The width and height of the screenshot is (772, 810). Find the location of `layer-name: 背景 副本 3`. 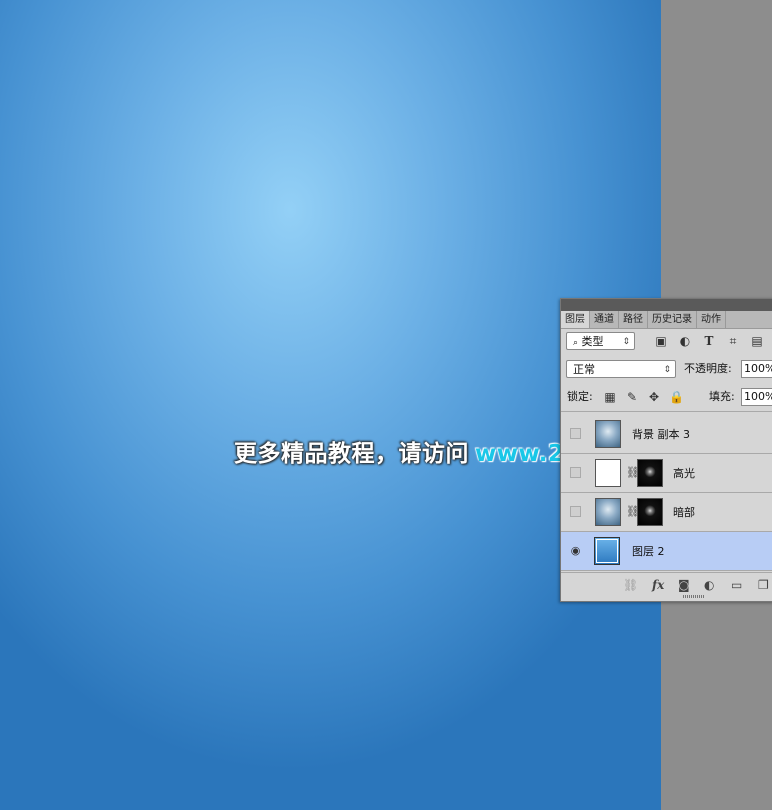

layer-name: 背景 副本 3 is located at coordinates (661, 434).